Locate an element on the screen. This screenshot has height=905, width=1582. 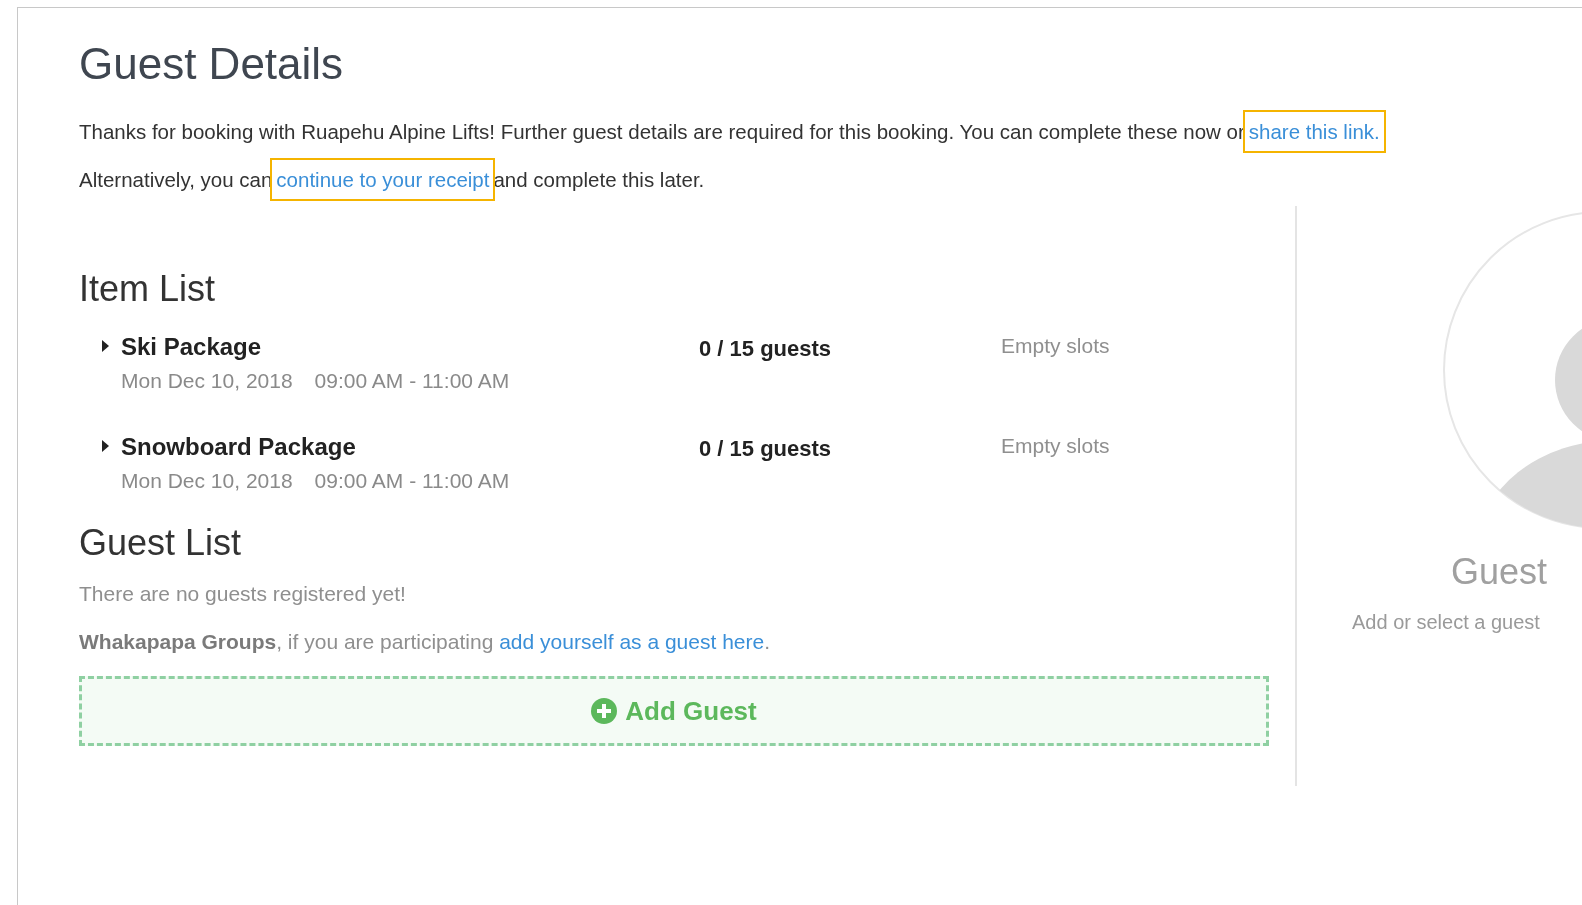
page-title: Guest Details is located at coordinates (212, 64).